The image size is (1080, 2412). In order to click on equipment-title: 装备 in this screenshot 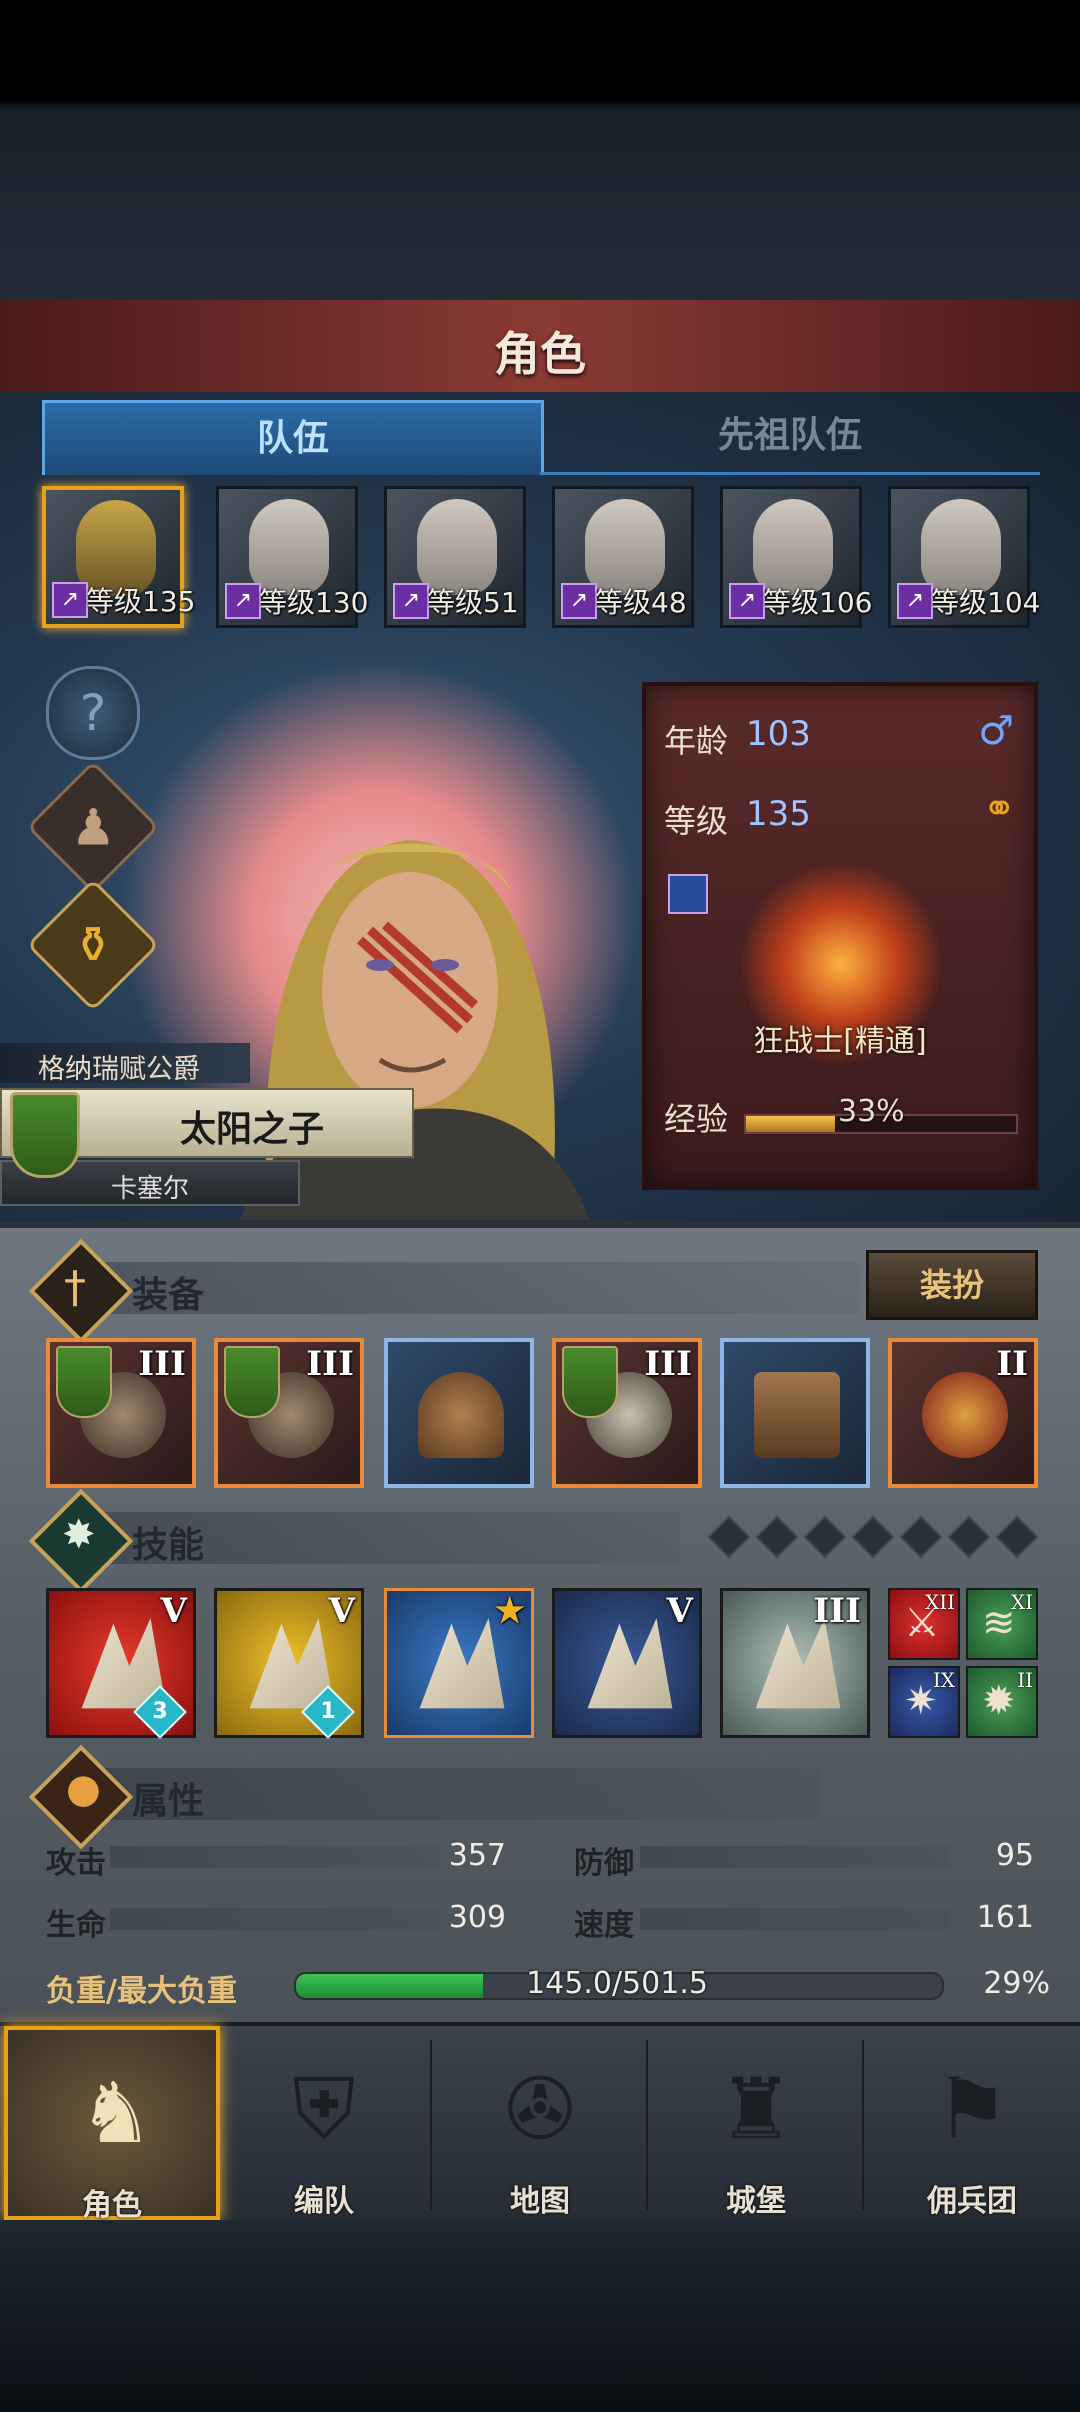, I will do `click(168, 1295)`.